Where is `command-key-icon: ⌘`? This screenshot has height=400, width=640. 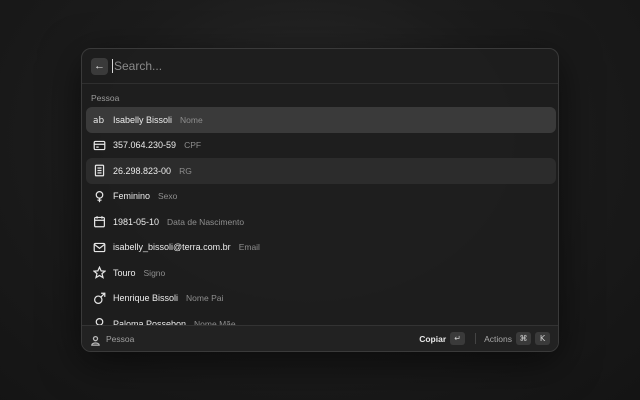 command-key-icon: ⌘ is located at coordinates (523, 338).